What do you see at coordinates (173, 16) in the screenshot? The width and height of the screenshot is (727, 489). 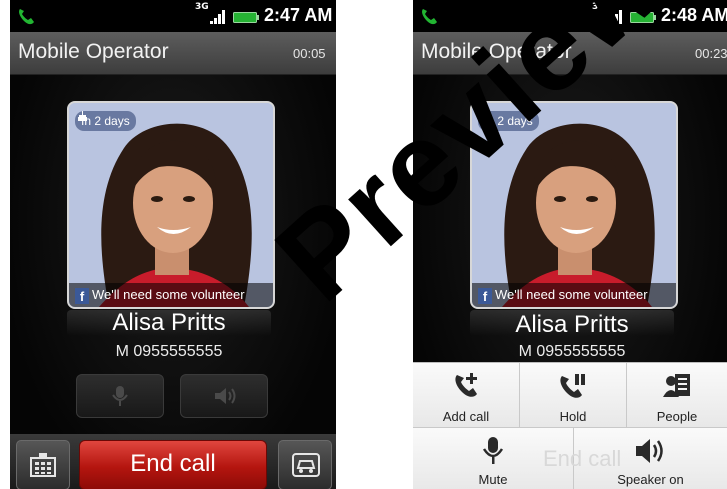 I see `status-bar: 3G 2:47 AM` at bounding box center [173, 16].